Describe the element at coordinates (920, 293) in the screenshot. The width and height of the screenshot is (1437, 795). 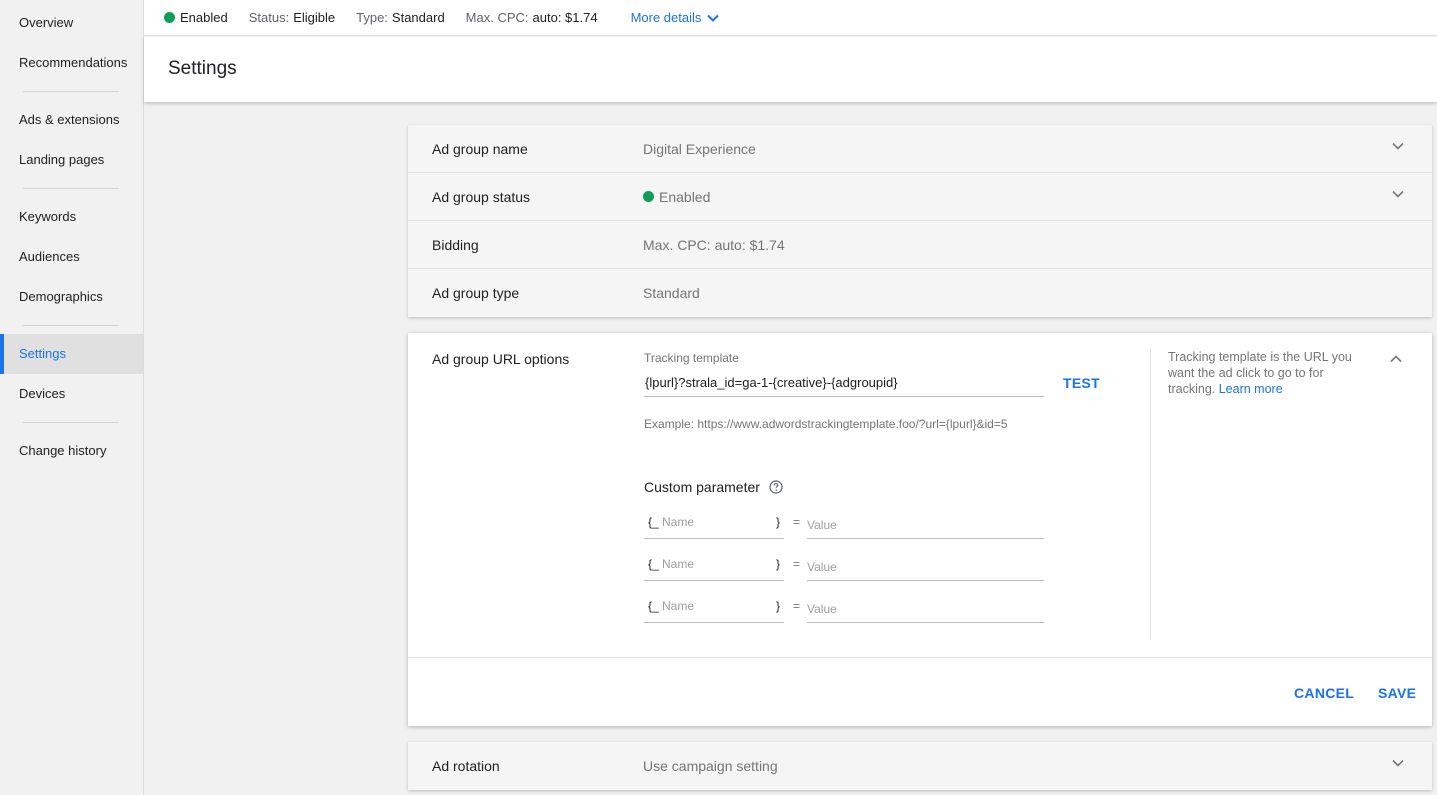
I see `setting-row-ad-group-type: Ad group type Standard` at that location.